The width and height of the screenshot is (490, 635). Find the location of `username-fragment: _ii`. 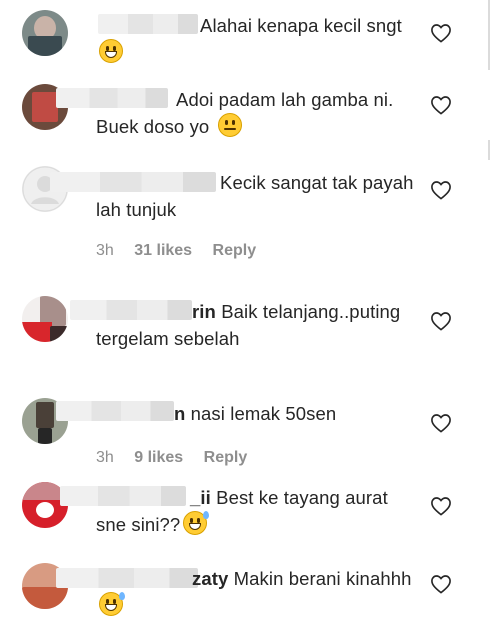

username-fragment: _ii is located at coordinates (200, 497).